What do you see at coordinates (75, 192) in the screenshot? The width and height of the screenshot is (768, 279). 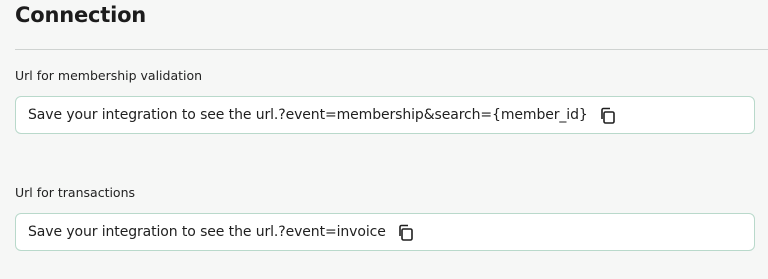 I see `transactions-url-label: Url for transactions` at bounding box center [75, 192].